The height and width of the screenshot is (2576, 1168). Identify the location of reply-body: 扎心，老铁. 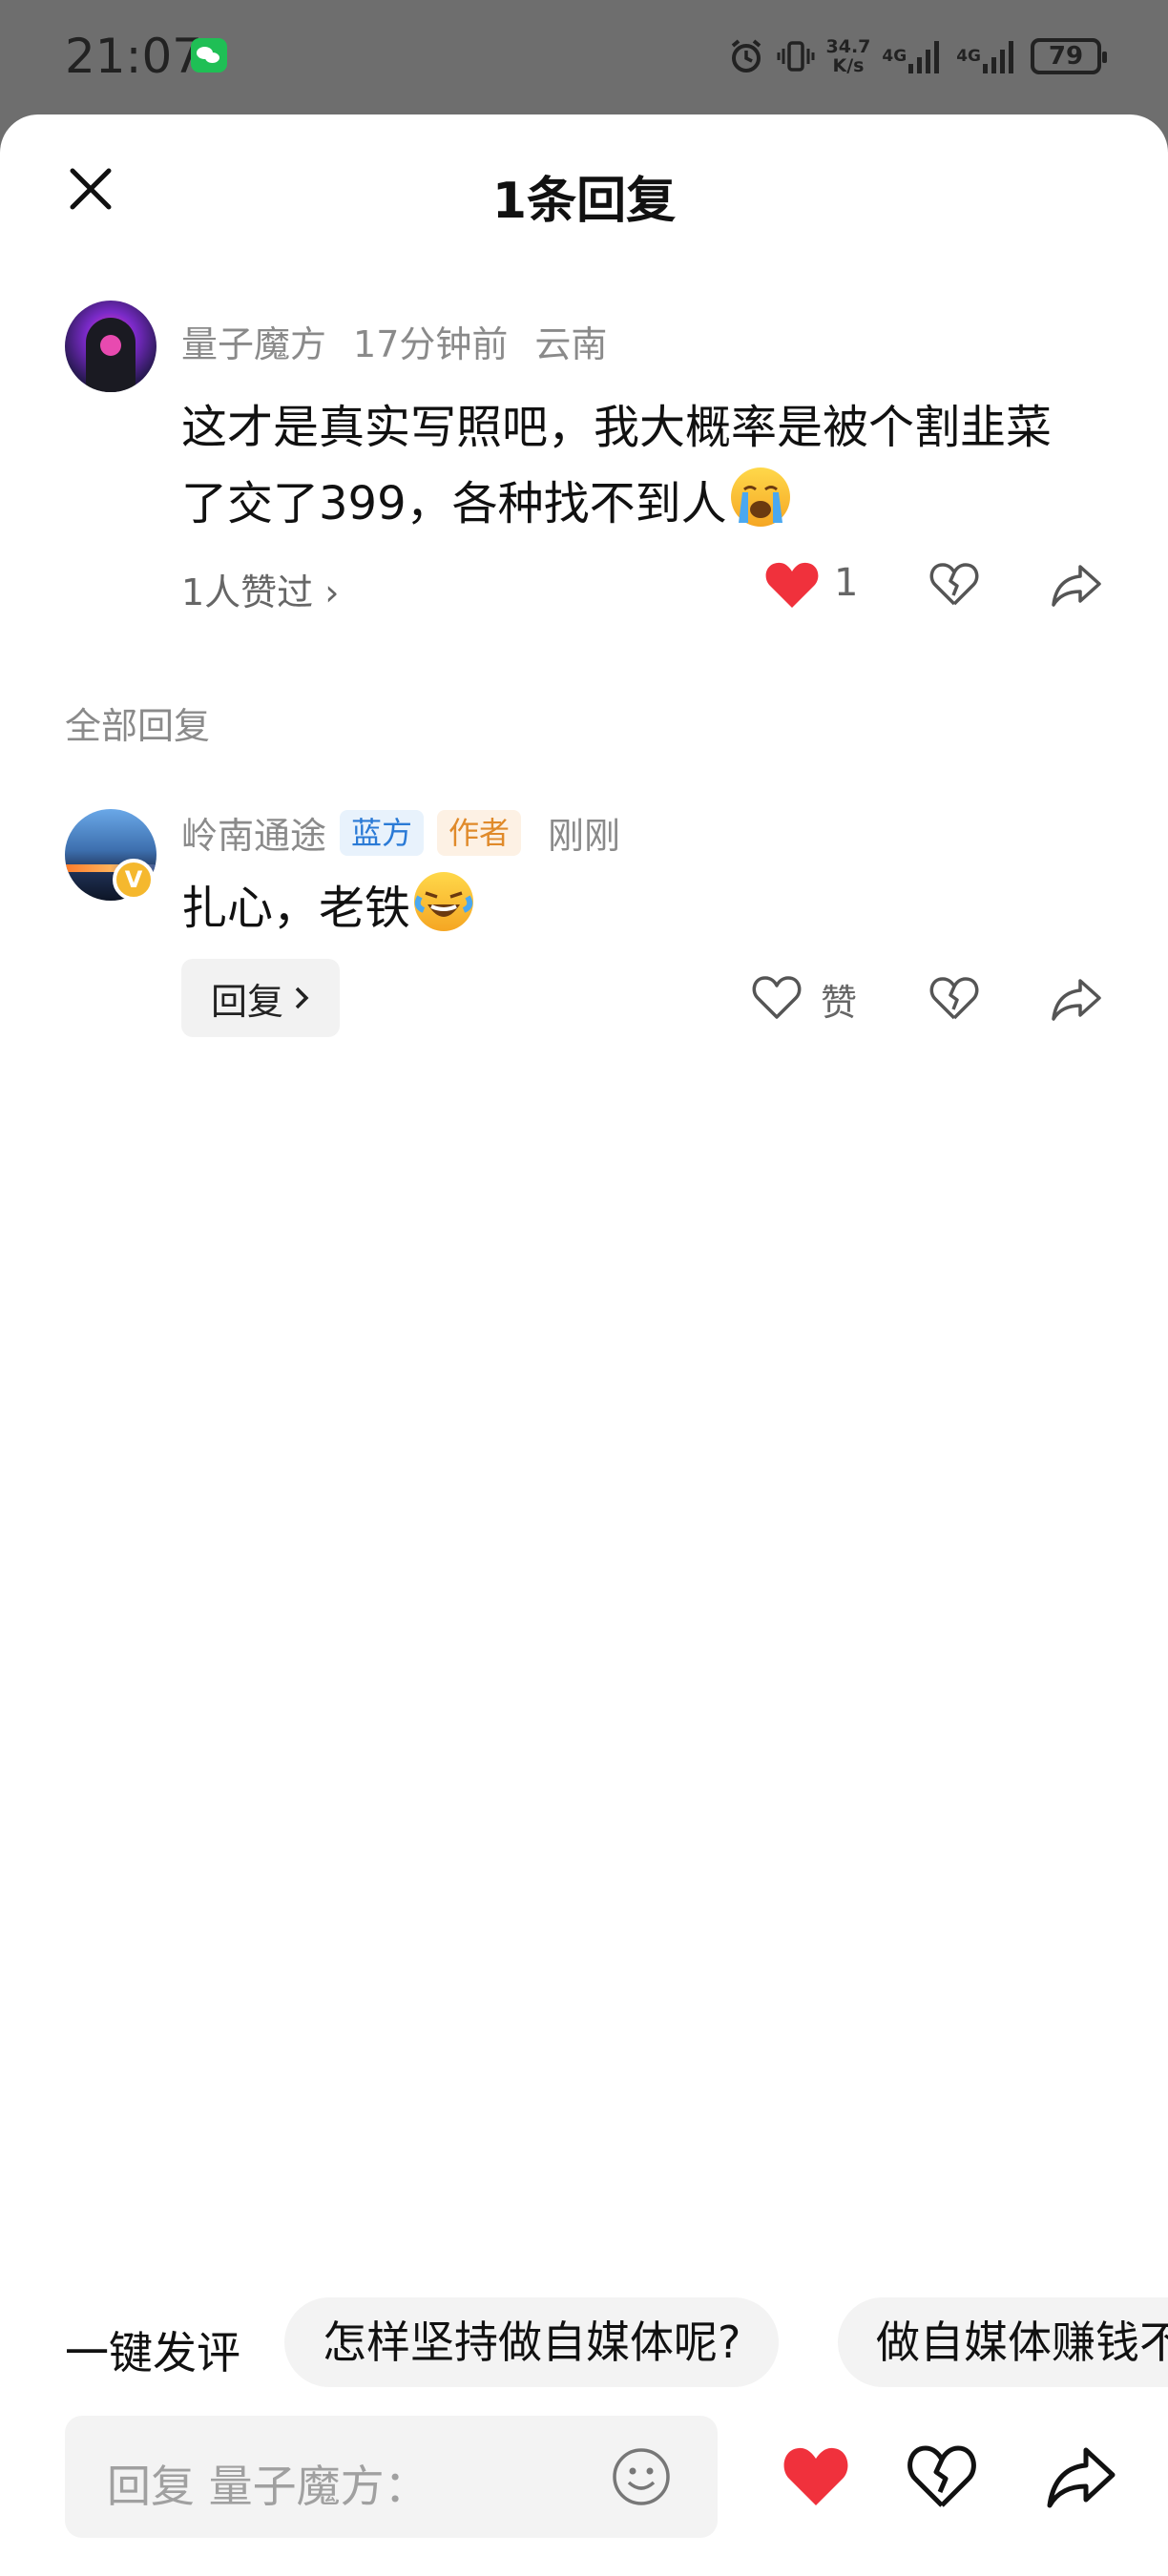
(629, 906).